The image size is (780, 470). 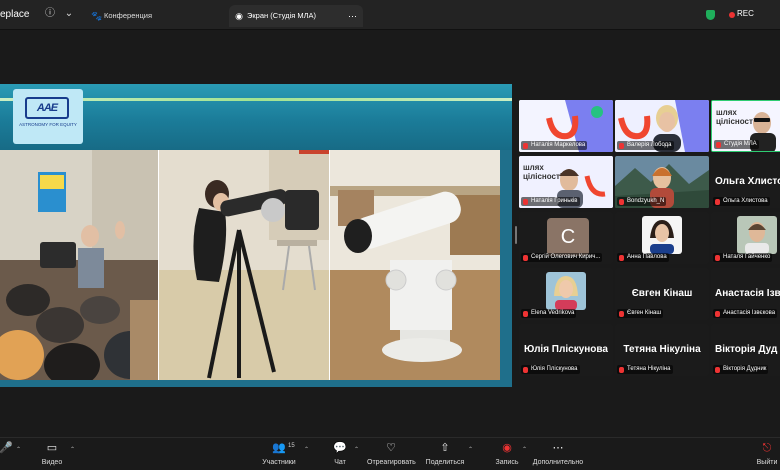 I want to click on svg-text: цілісності, so click(x=542, y=176).